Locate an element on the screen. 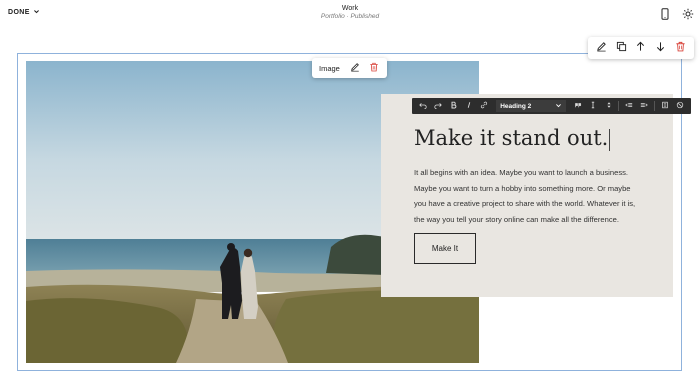  page-title-group: Work Portfolio · Published is located at coordinates (350, 12).